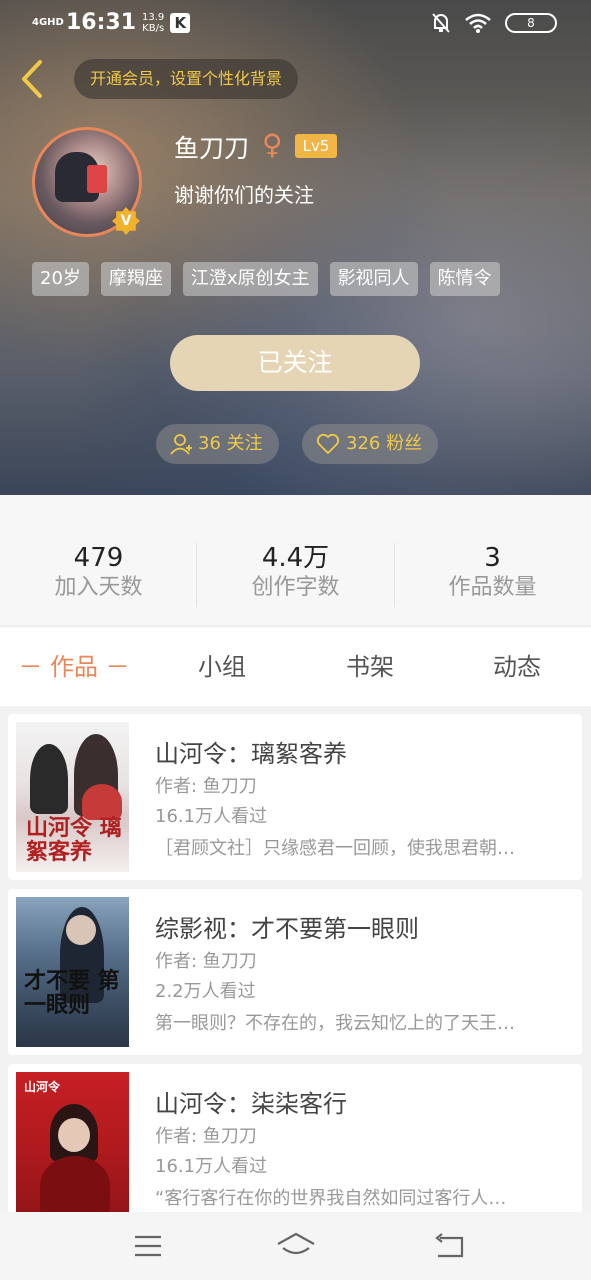  I want to click on tag-fandom: 陈情令, so click(464, 279).